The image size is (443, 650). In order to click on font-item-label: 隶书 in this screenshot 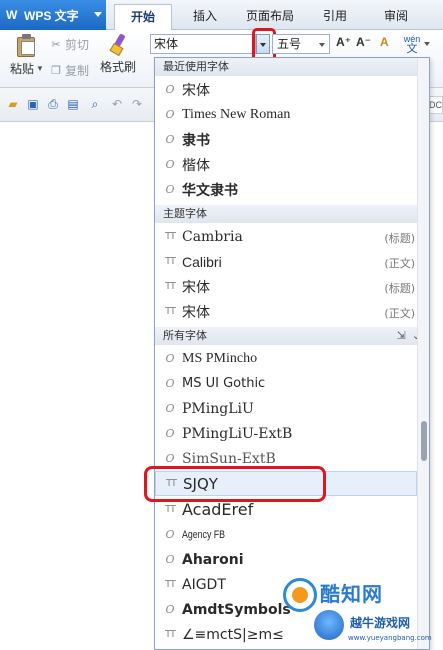, I will do `click(196, 140)`.